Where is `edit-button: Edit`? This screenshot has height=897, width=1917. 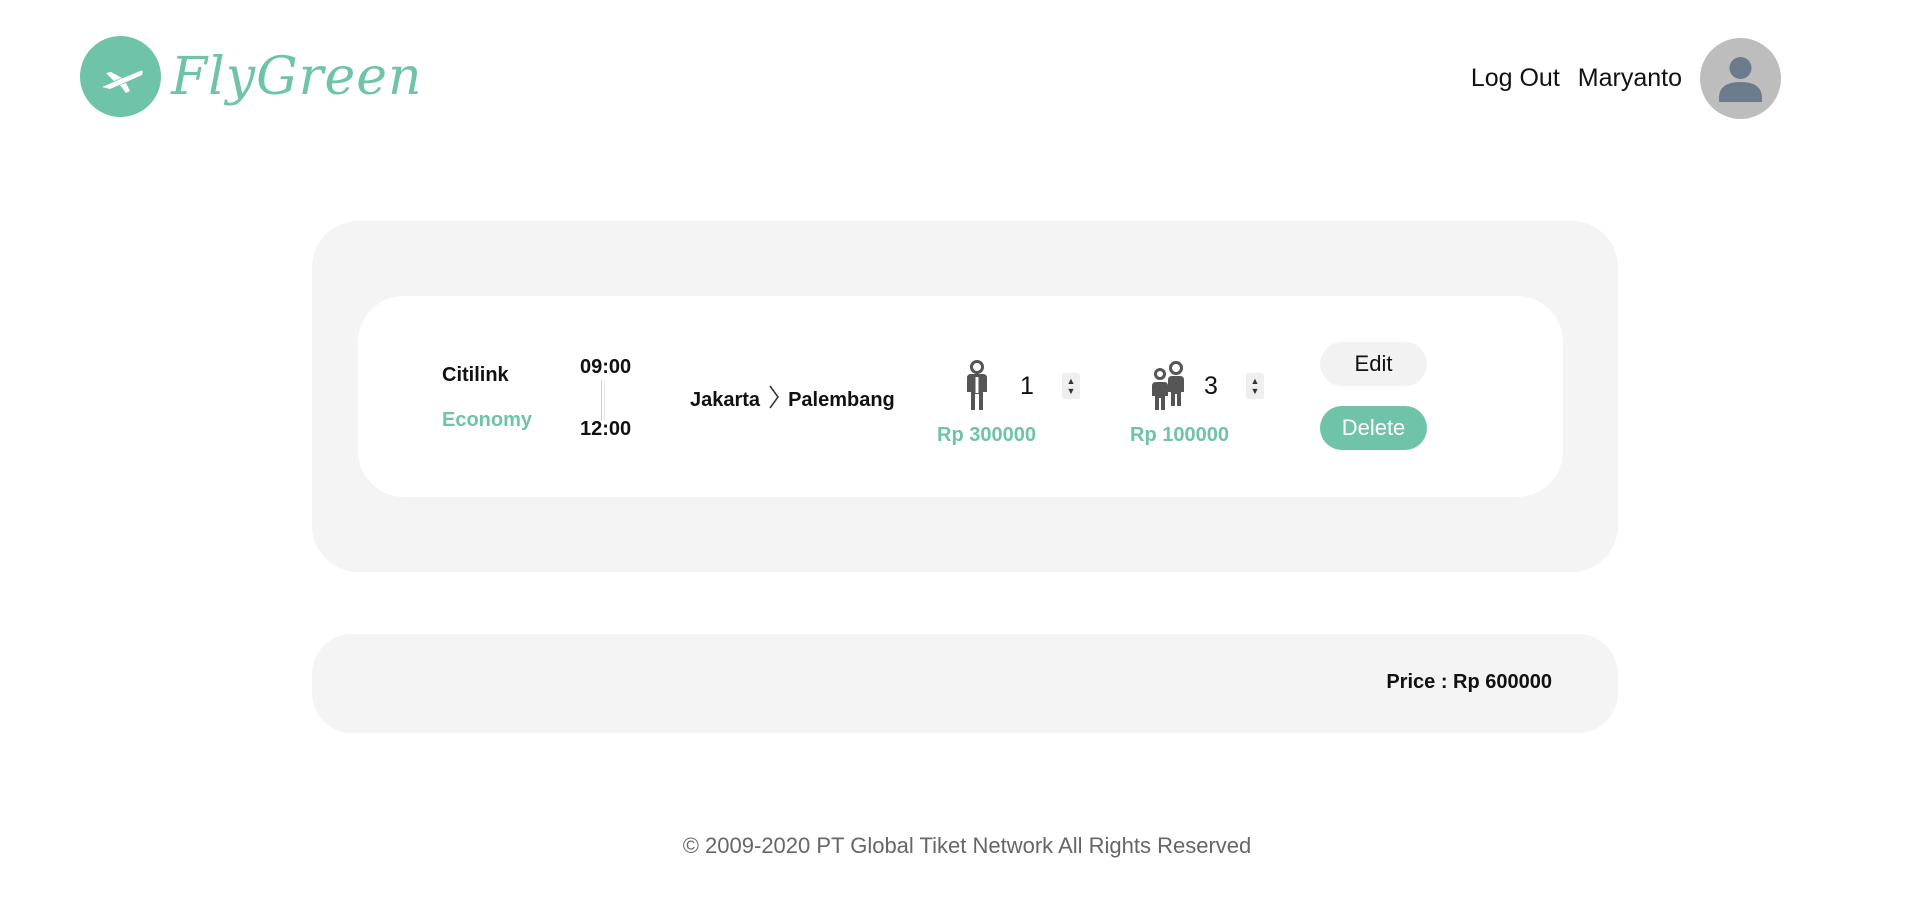
edit-button: Edit is located at coordinates (1373, 364).